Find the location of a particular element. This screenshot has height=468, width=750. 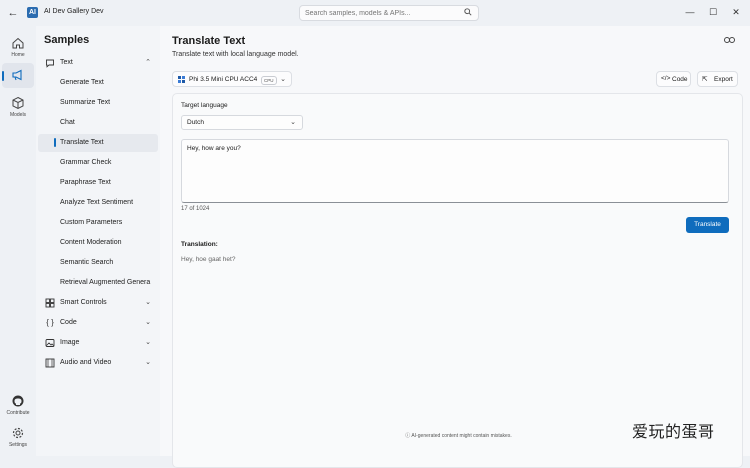

windows-icon is located at coordinates (181, 79).